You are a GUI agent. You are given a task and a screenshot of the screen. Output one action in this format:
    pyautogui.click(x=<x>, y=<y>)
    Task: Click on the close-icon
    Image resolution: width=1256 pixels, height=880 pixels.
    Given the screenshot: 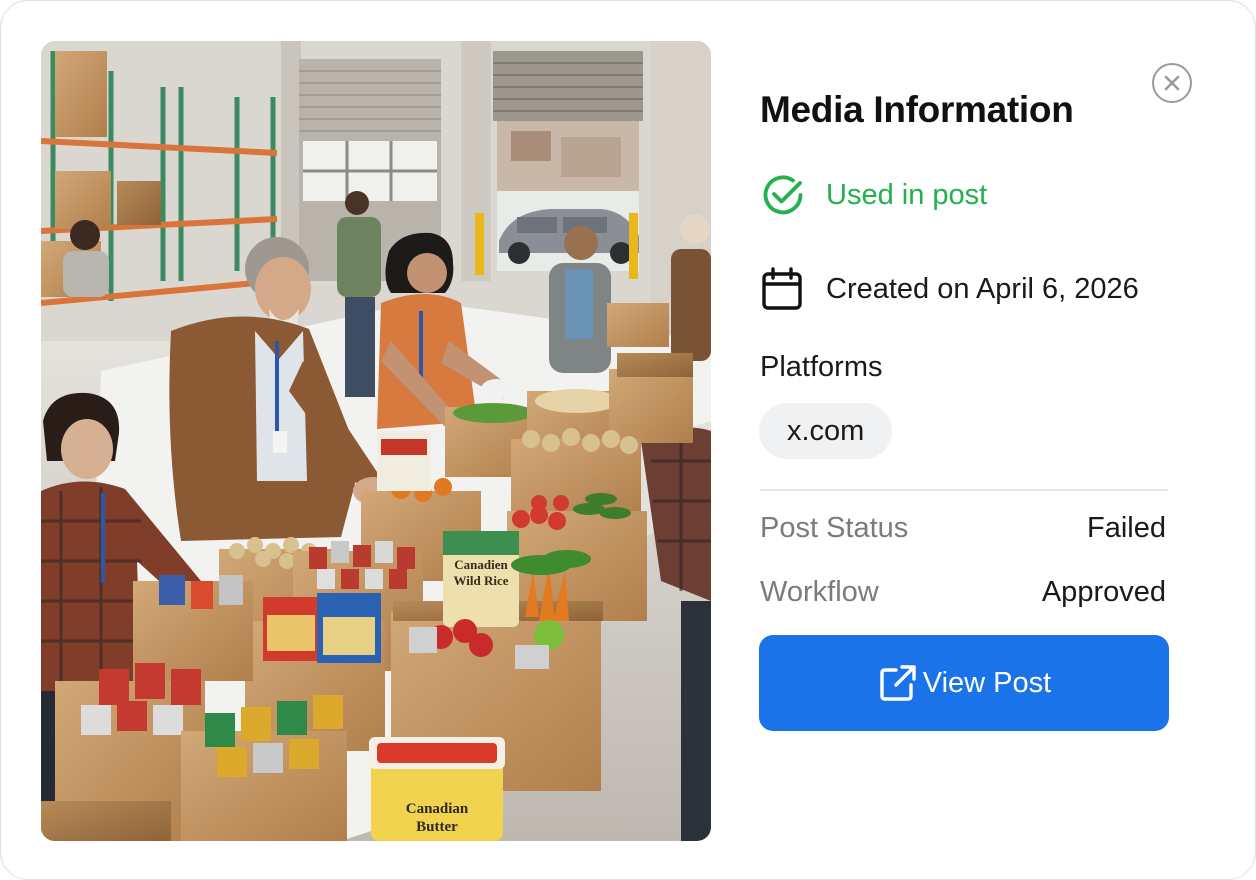 What is the action you would take?
    pyautogui.click(x=1172, y=83)
    